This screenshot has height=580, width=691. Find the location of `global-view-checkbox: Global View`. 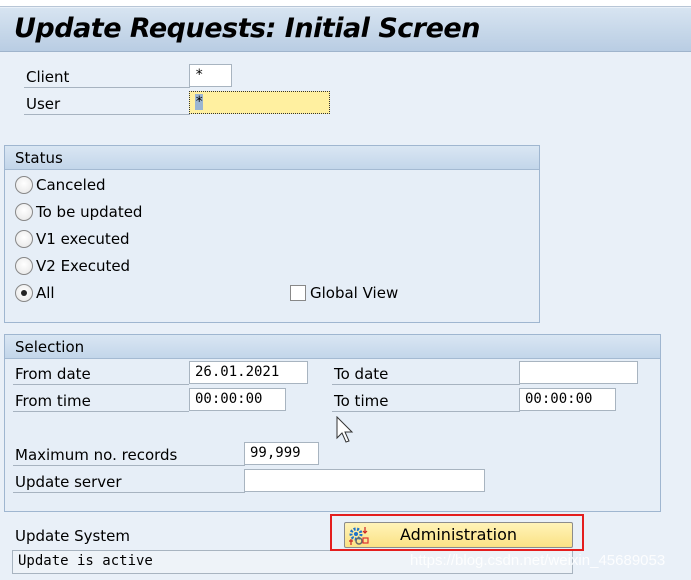

global-view-checkbox: Global View is located at coordinates (344, 293).